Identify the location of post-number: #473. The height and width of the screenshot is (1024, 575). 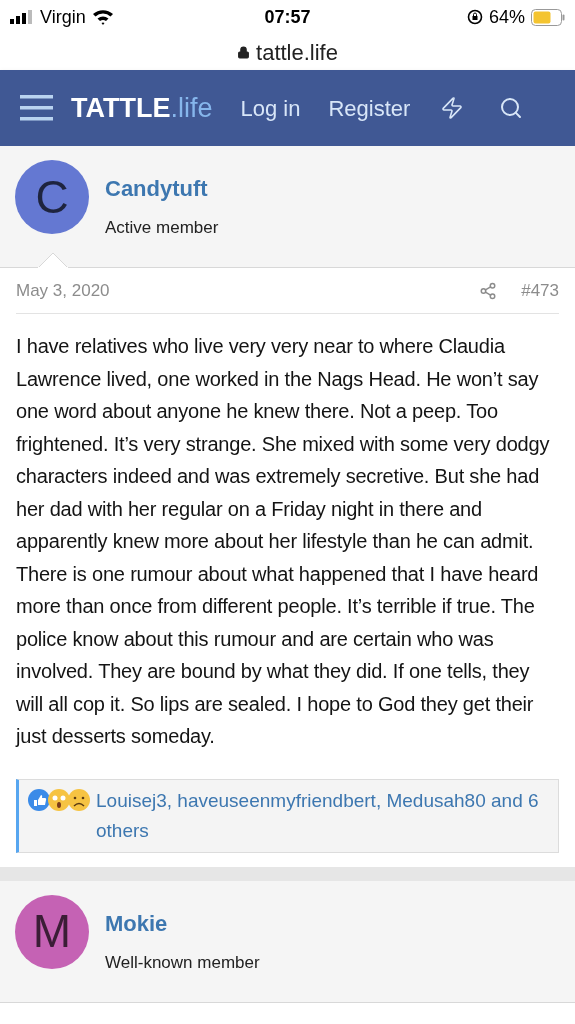
(540, 290).